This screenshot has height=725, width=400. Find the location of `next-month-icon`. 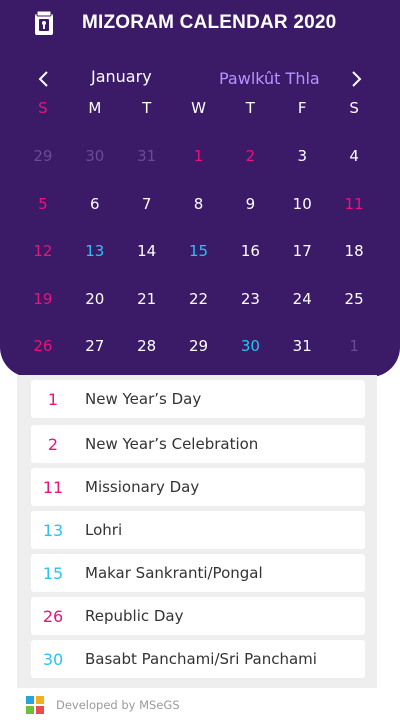

next-month-icon is located at coordinates (356, 79).